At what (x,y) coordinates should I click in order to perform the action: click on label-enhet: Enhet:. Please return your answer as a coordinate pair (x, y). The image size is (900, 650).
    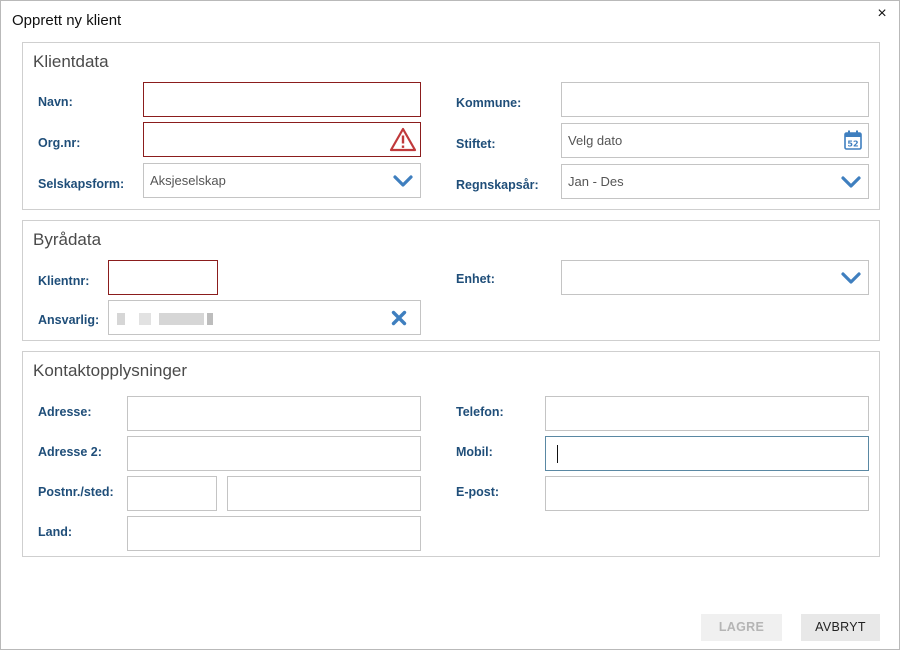
    Looking at the image, I should click on (475, 279).